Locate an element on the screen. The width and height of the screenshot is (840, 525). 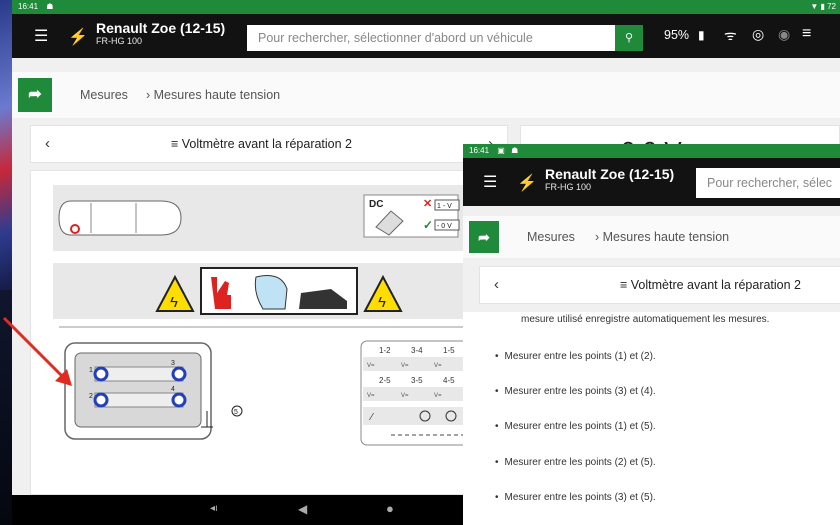
overlay-vehicle-code: FR-HG 100 is located at coordinates (568, 187).